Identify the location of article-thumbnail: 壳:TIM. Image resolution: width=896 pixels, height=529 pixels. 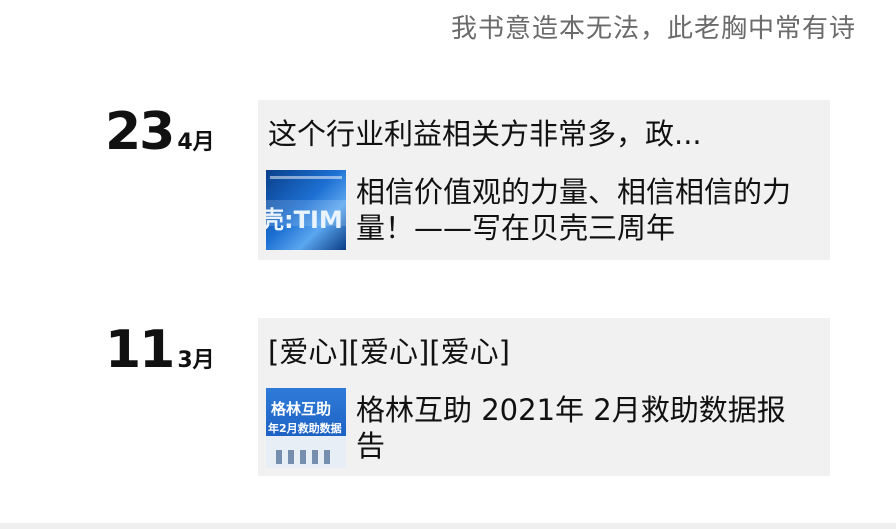
(306, 210).